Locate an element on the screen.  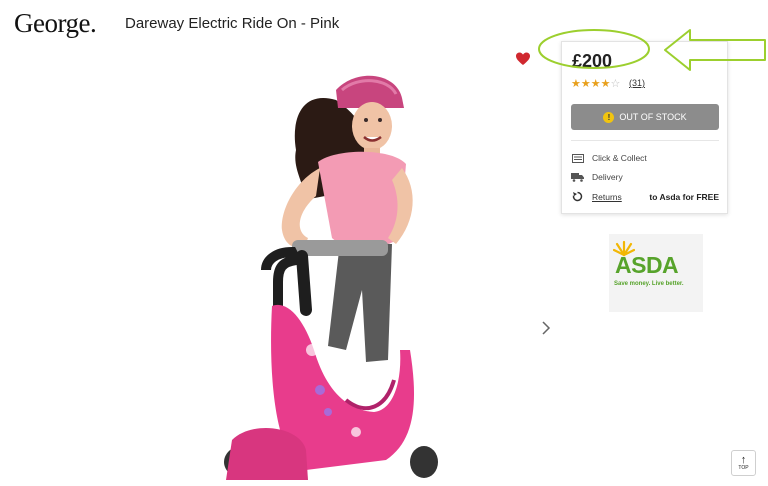
delivery-option: Delivery is located at coordinates (597, 177).